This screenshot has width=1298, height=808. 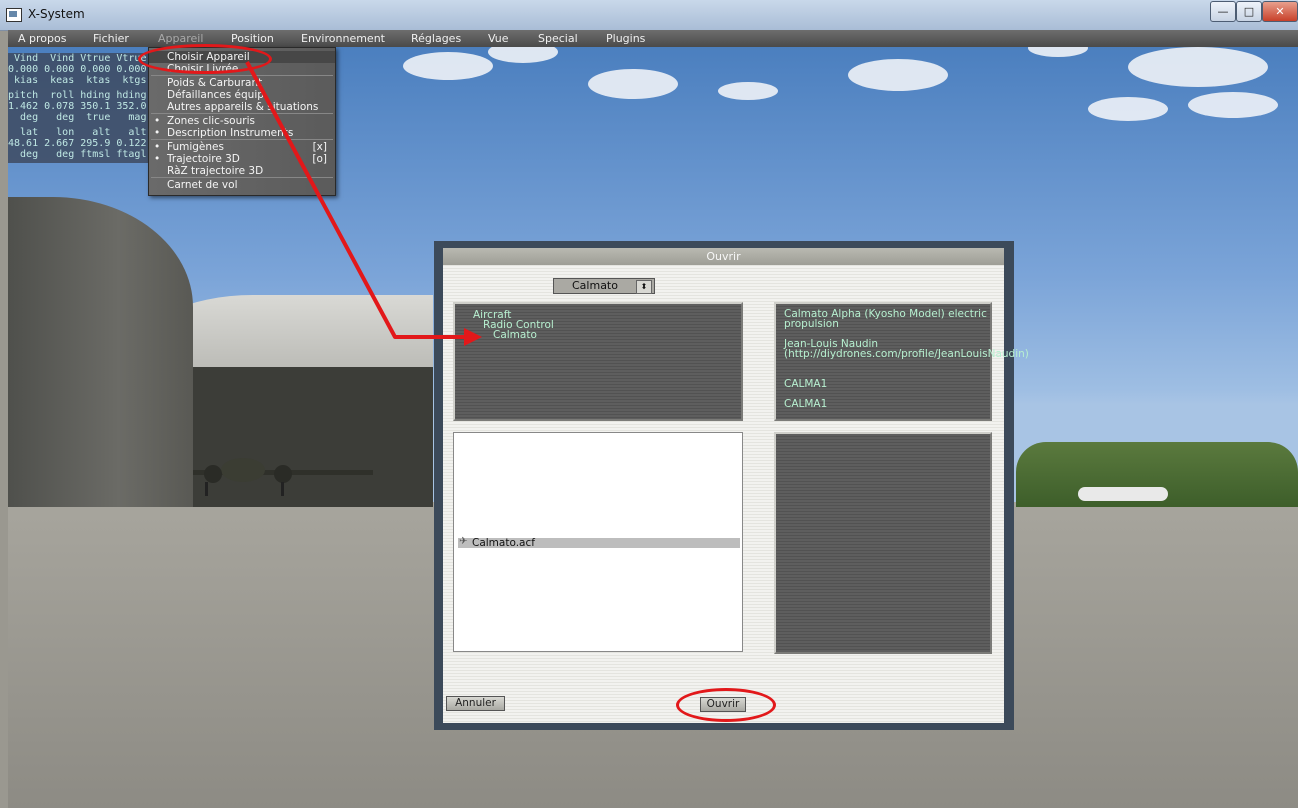 What do you see at coordinates (363, 203) in the screenshot?
I see `annotation-arrow` at bounding box center [363, 203].